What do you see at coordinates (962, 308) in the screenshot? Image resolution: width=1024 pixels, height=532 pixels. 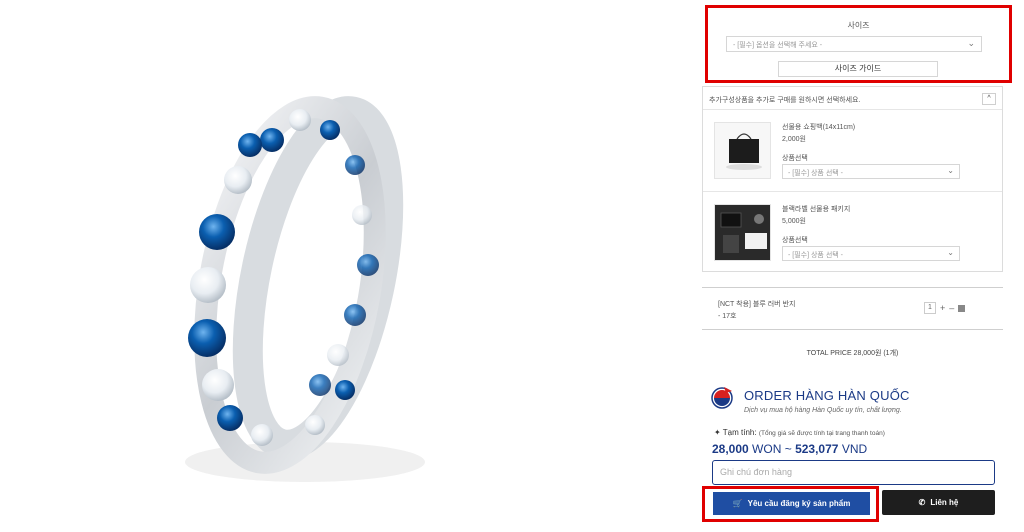 I see `delete-icon` at bounding box center [962, 308].